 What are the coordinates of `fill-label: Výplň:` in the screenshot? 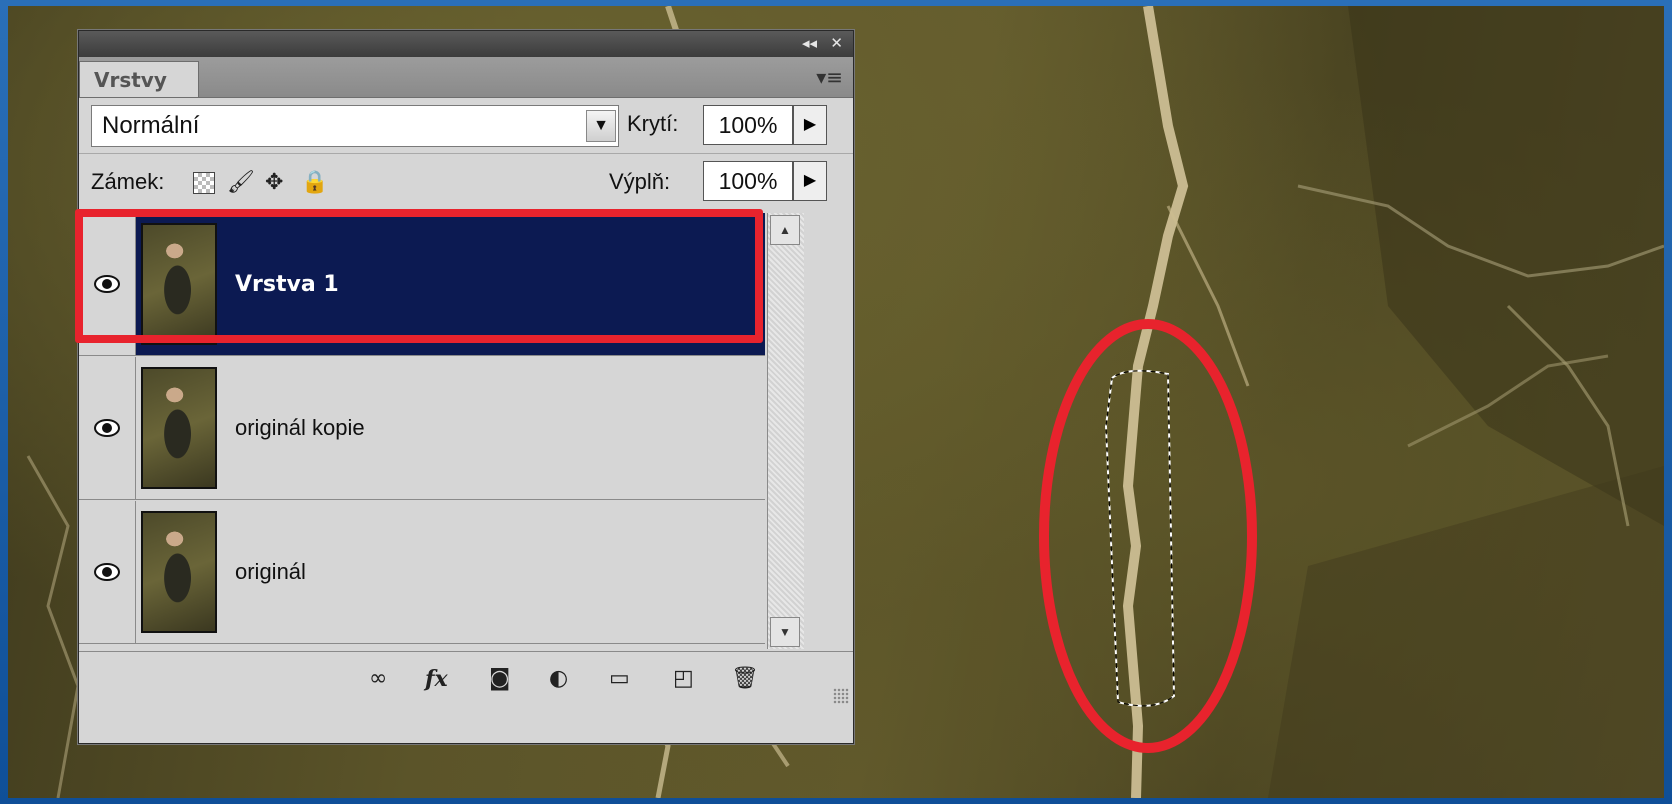 It's located at (640, 181).